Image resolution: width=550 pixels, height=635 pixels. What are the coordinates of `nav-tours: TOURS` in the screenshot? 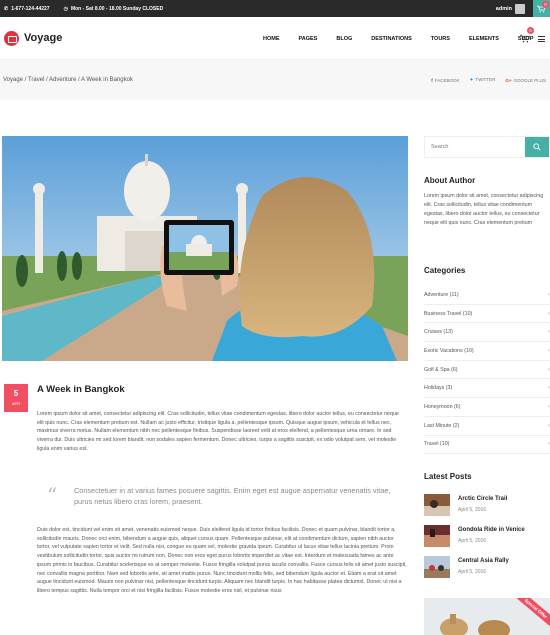 It's located at (440, 39).